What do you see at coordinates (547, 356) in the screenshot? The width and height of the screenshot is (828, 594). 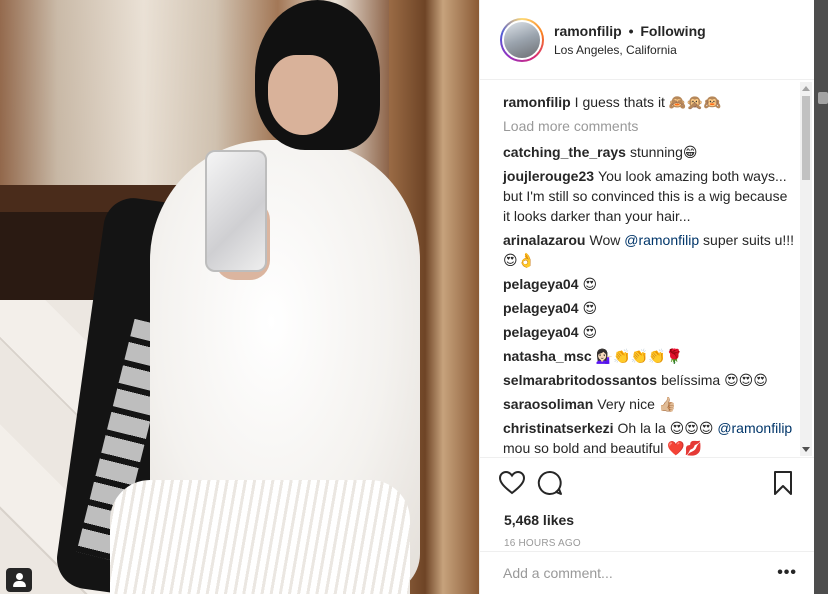 I see `comment-username: natasha_msc` at bounding box center [547, 356].